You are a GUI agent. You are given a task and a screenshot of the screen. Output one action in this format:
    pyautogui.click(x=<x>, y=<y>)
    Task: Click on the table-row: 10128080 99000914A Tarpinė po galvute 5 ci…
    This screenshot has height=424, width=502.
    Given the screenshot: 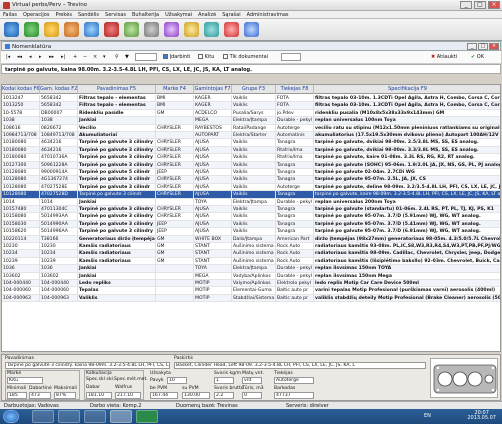 What is the action you would take?
    pyautogui.click(x=251, y=173)
    